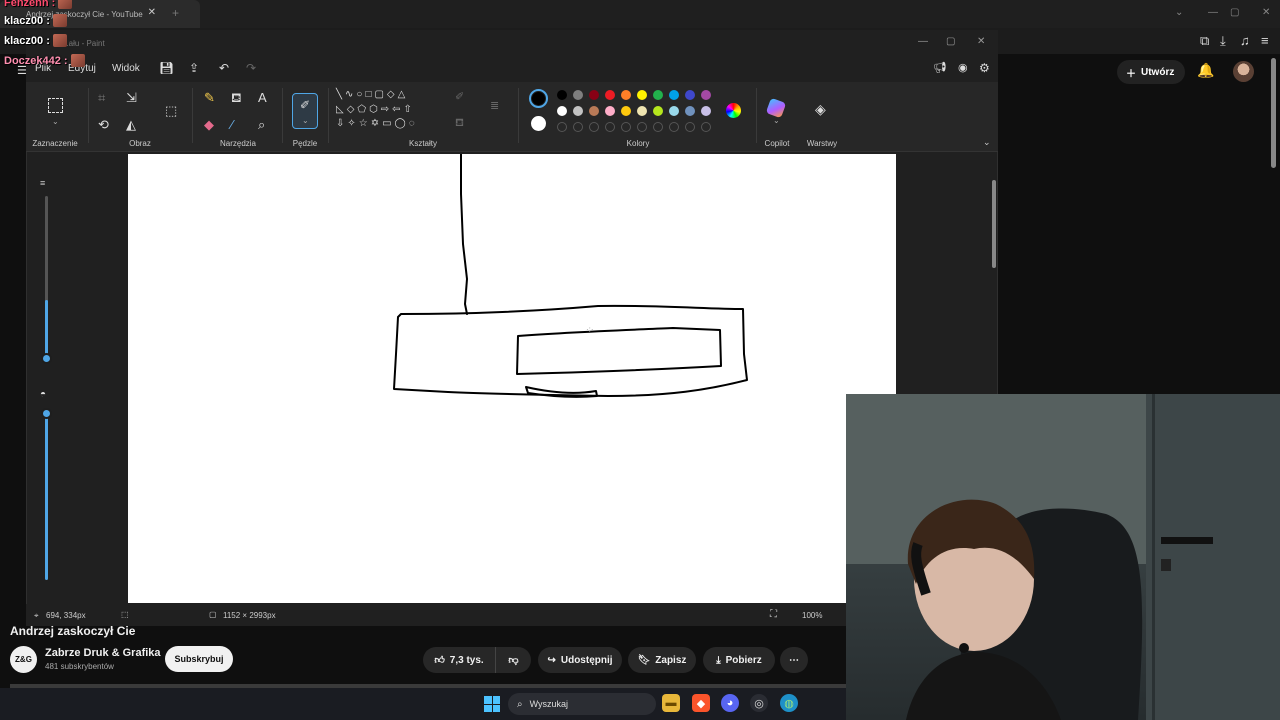 The width and height of the screenshot is (1280, 720). What do you see at coordinates (175, 13) in the screenshot?
I see `new-tab-button: +` at bounding box center [175, 13].